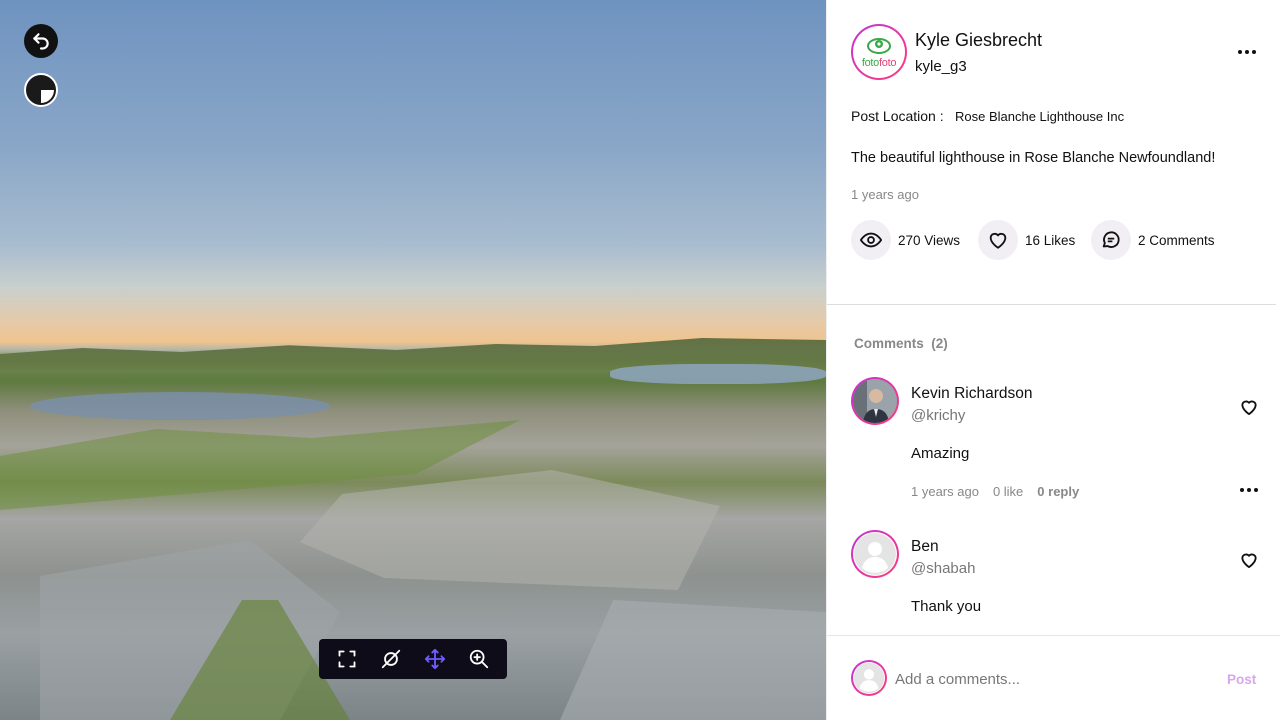  I want to click on author-handle: kyle_g3, so click(941, 66).